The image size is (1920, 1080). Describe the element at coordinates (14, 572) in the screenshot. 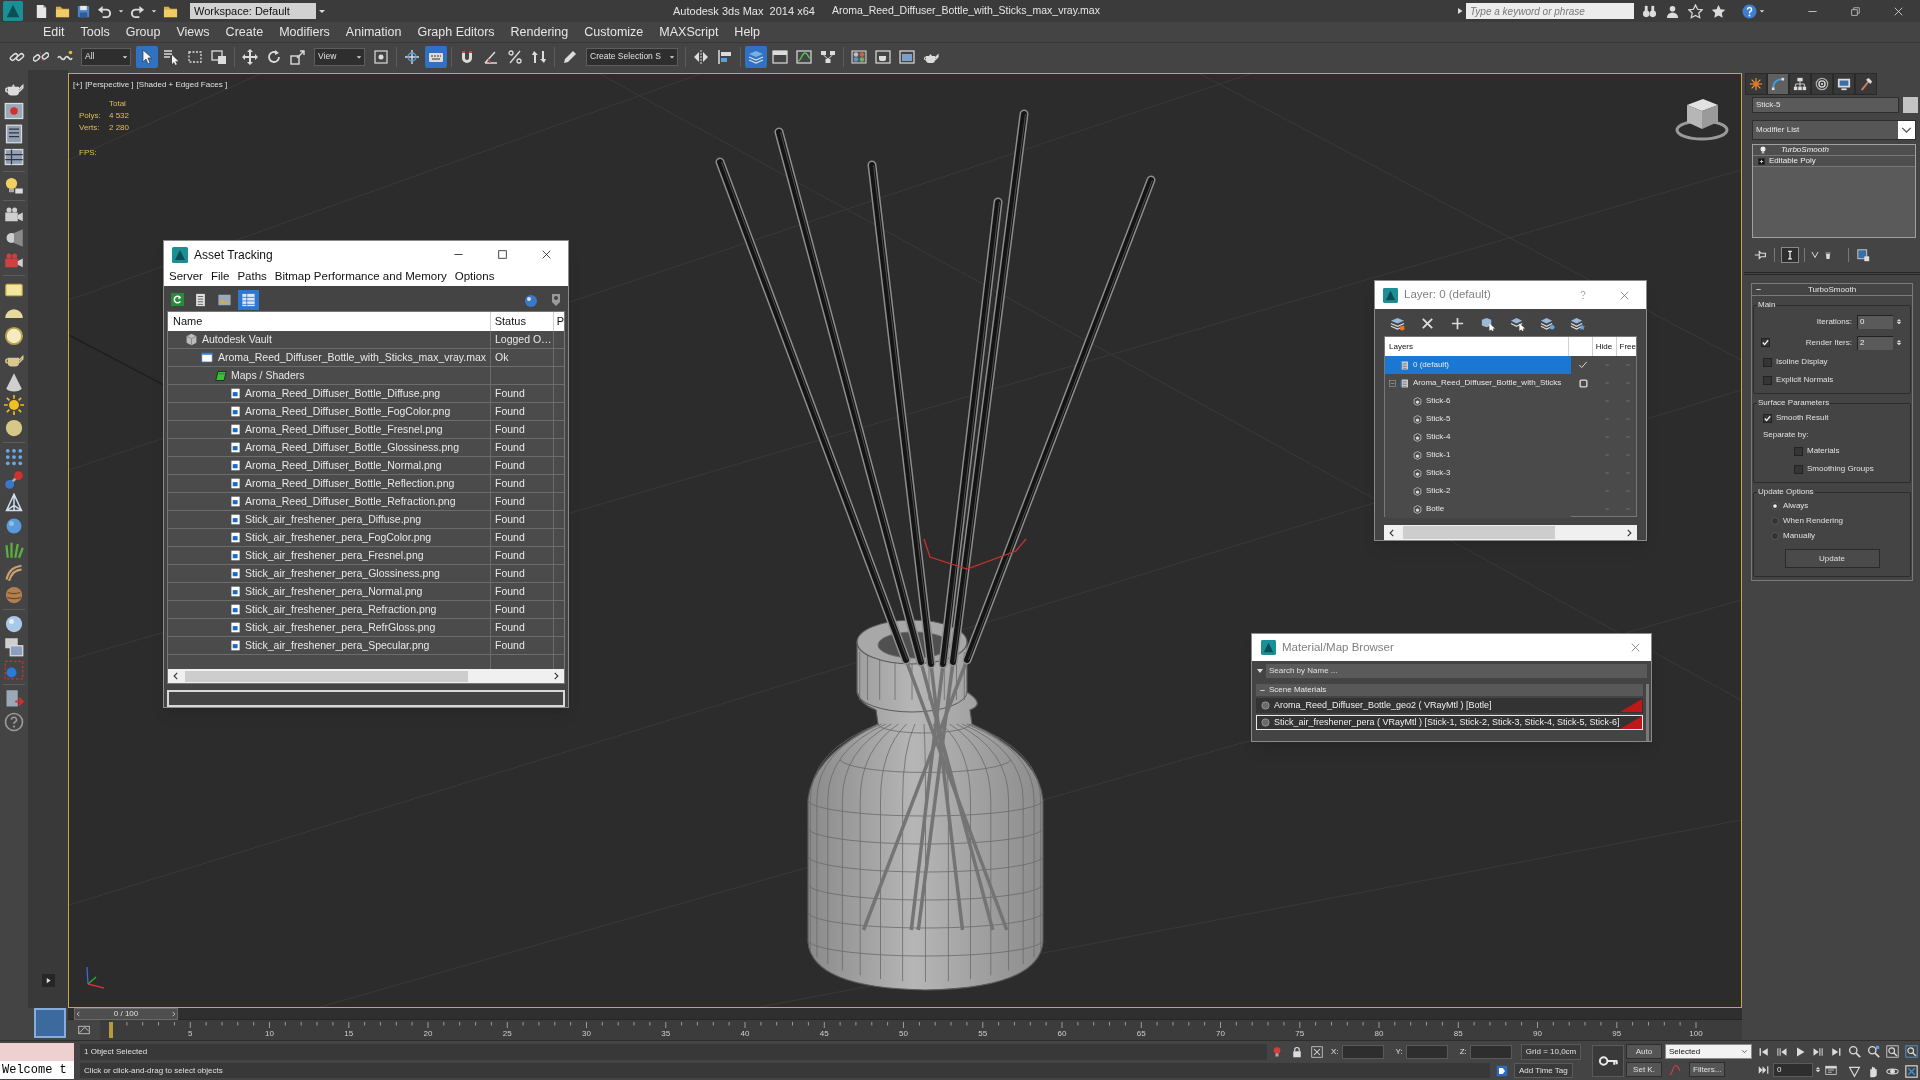

I see `hair-strands-icon` at that location.